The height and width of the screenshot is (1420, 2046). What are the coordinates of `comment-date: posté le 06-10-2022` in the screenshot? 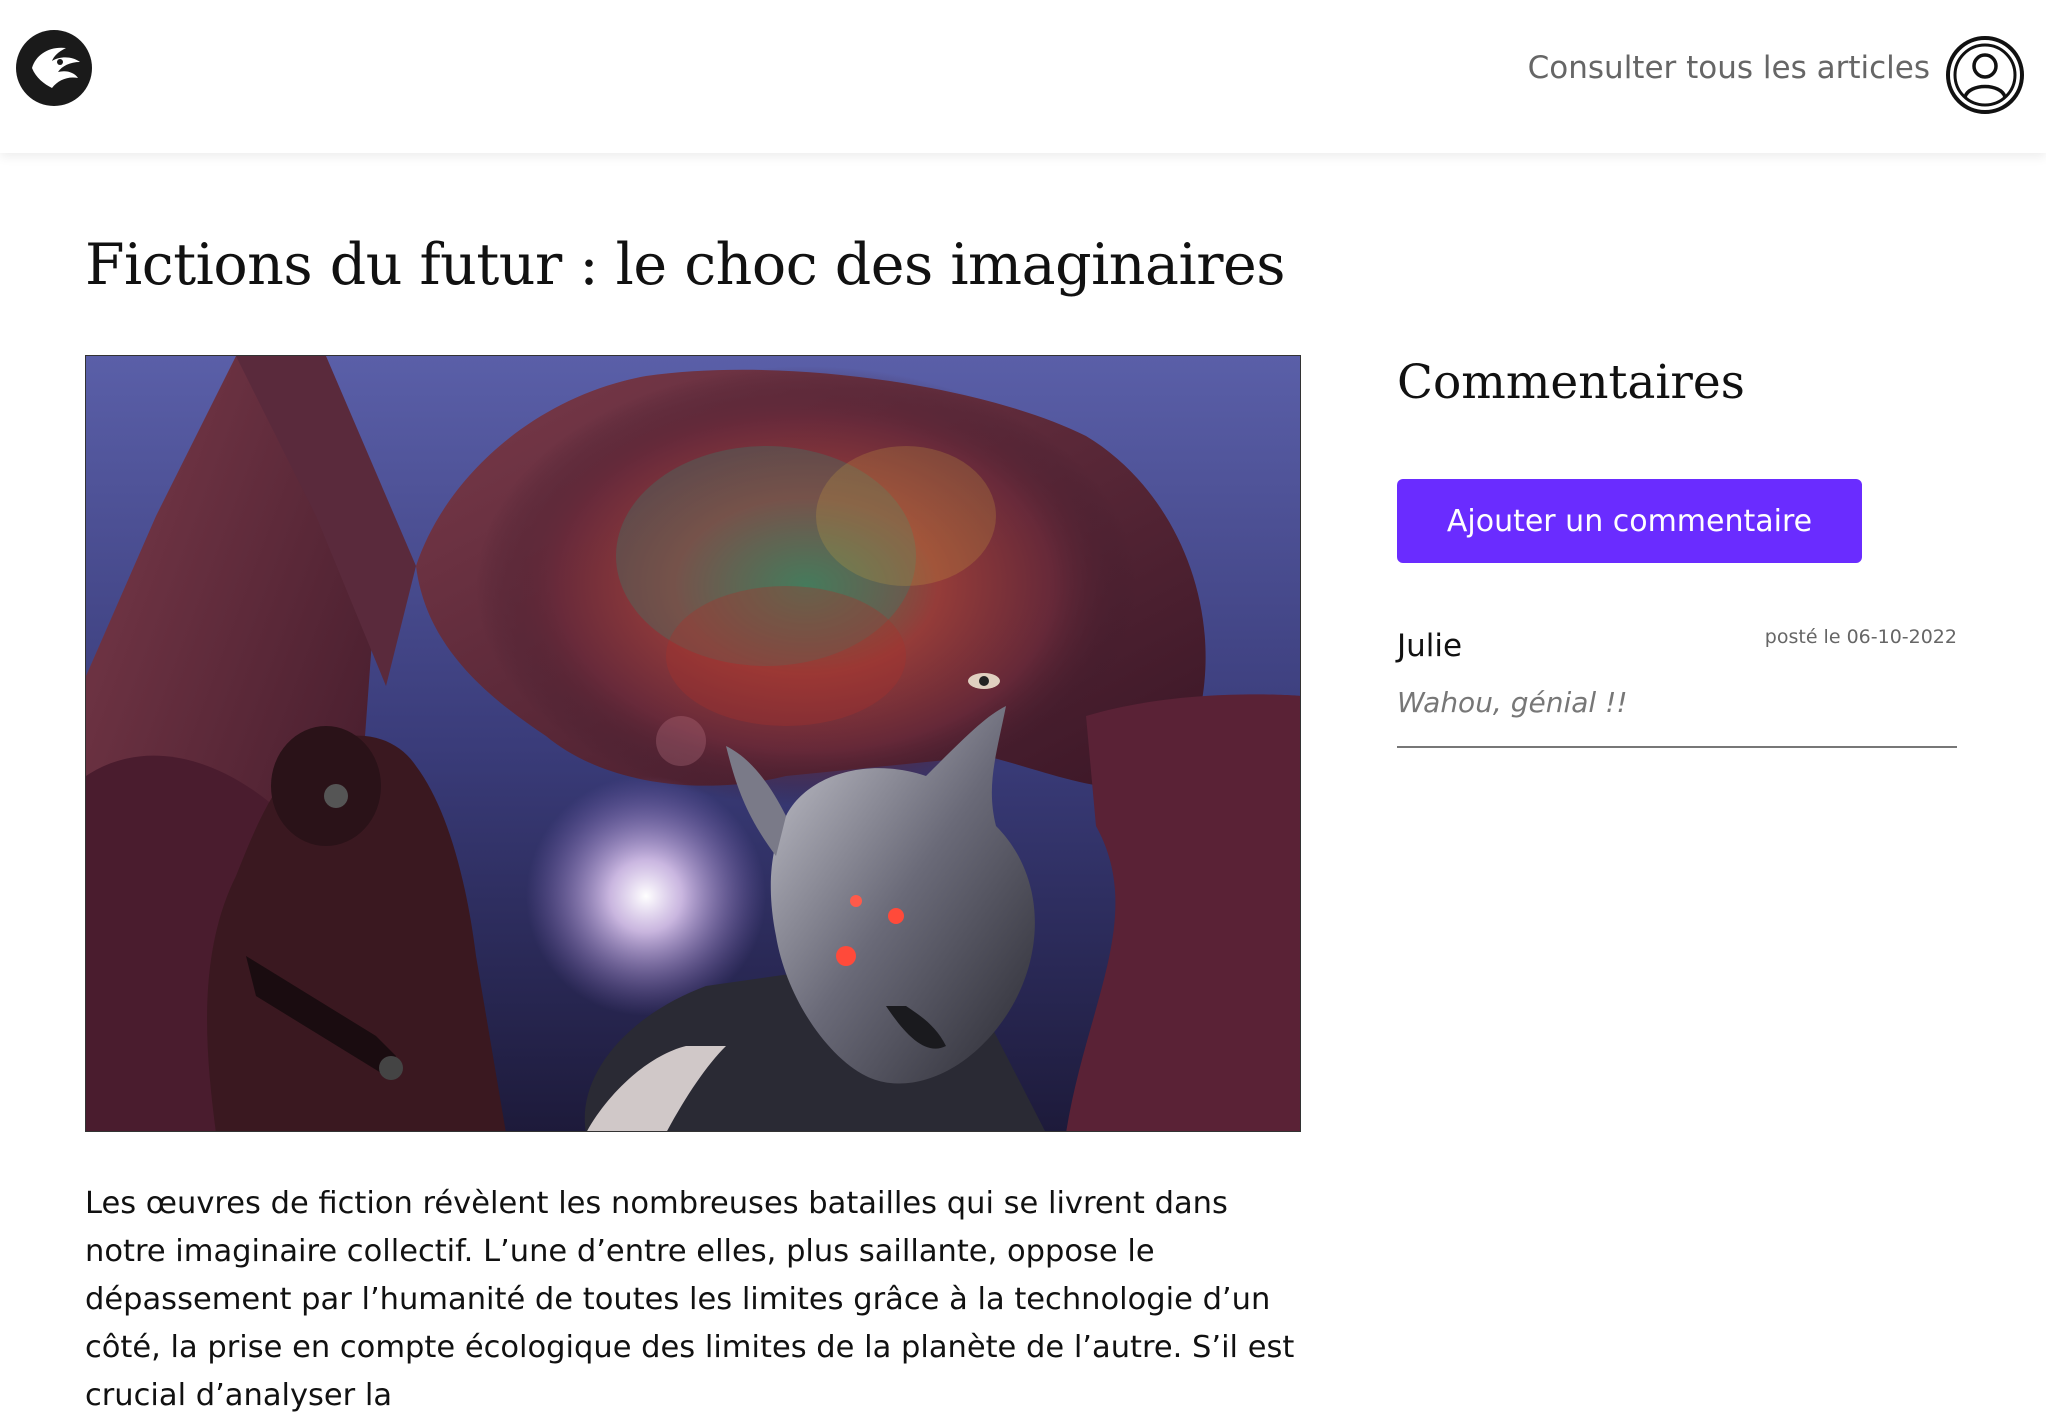 It's located at (1860, 637).